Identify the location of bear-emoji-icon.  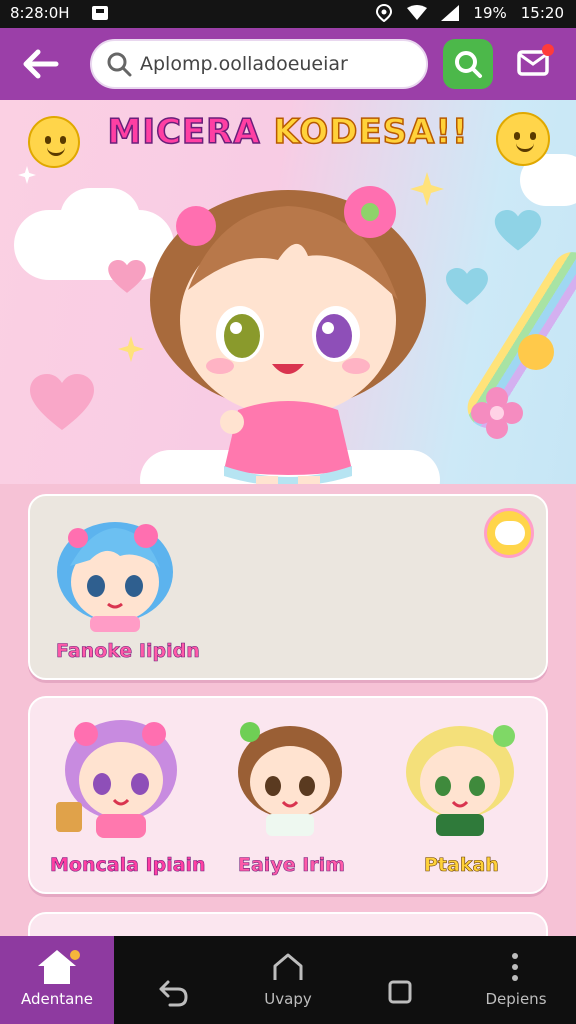
(54, 142).